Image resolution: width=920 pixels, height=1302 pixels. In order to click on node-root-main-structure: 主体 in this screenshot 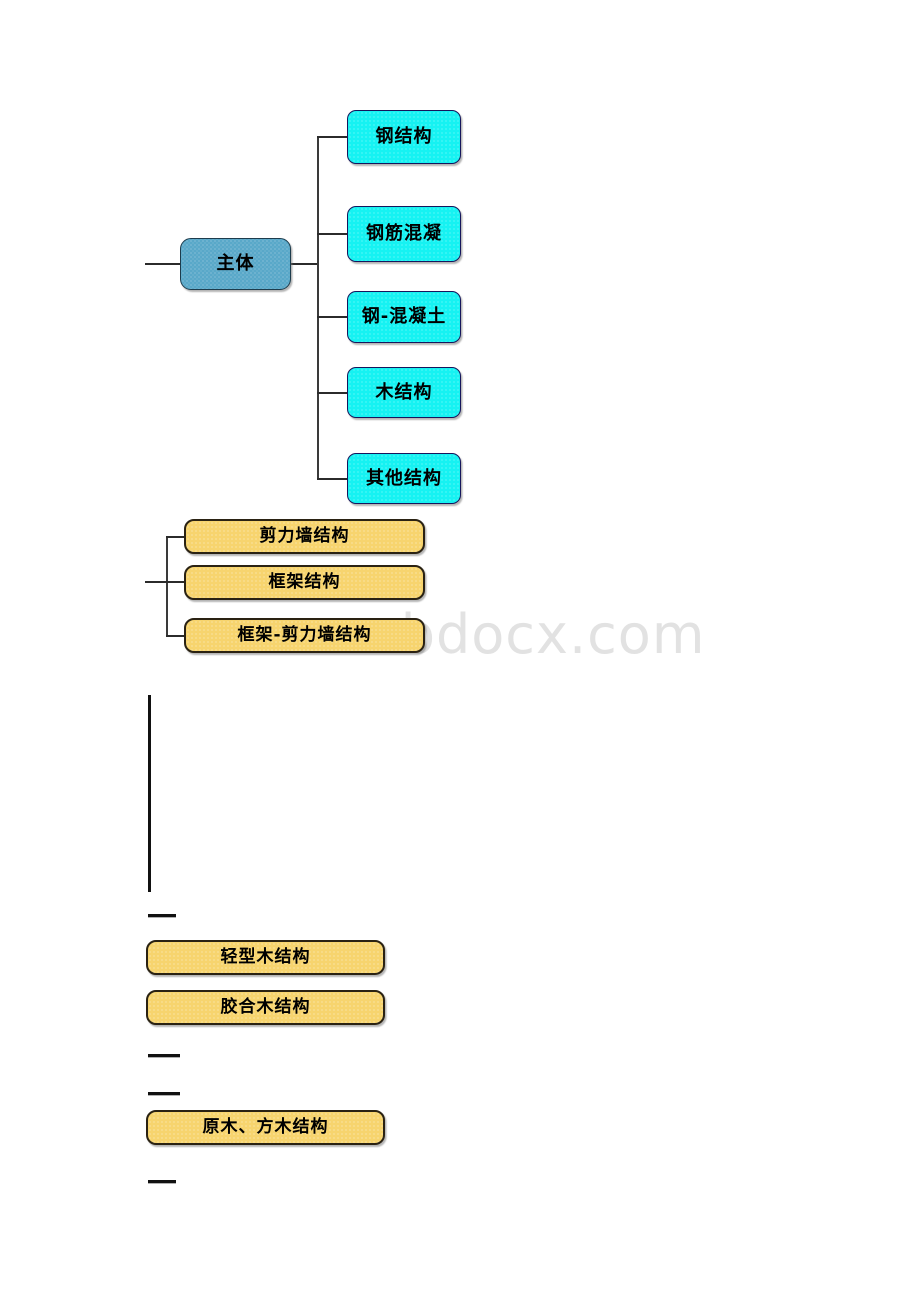, I will do `click(235, 264)`.